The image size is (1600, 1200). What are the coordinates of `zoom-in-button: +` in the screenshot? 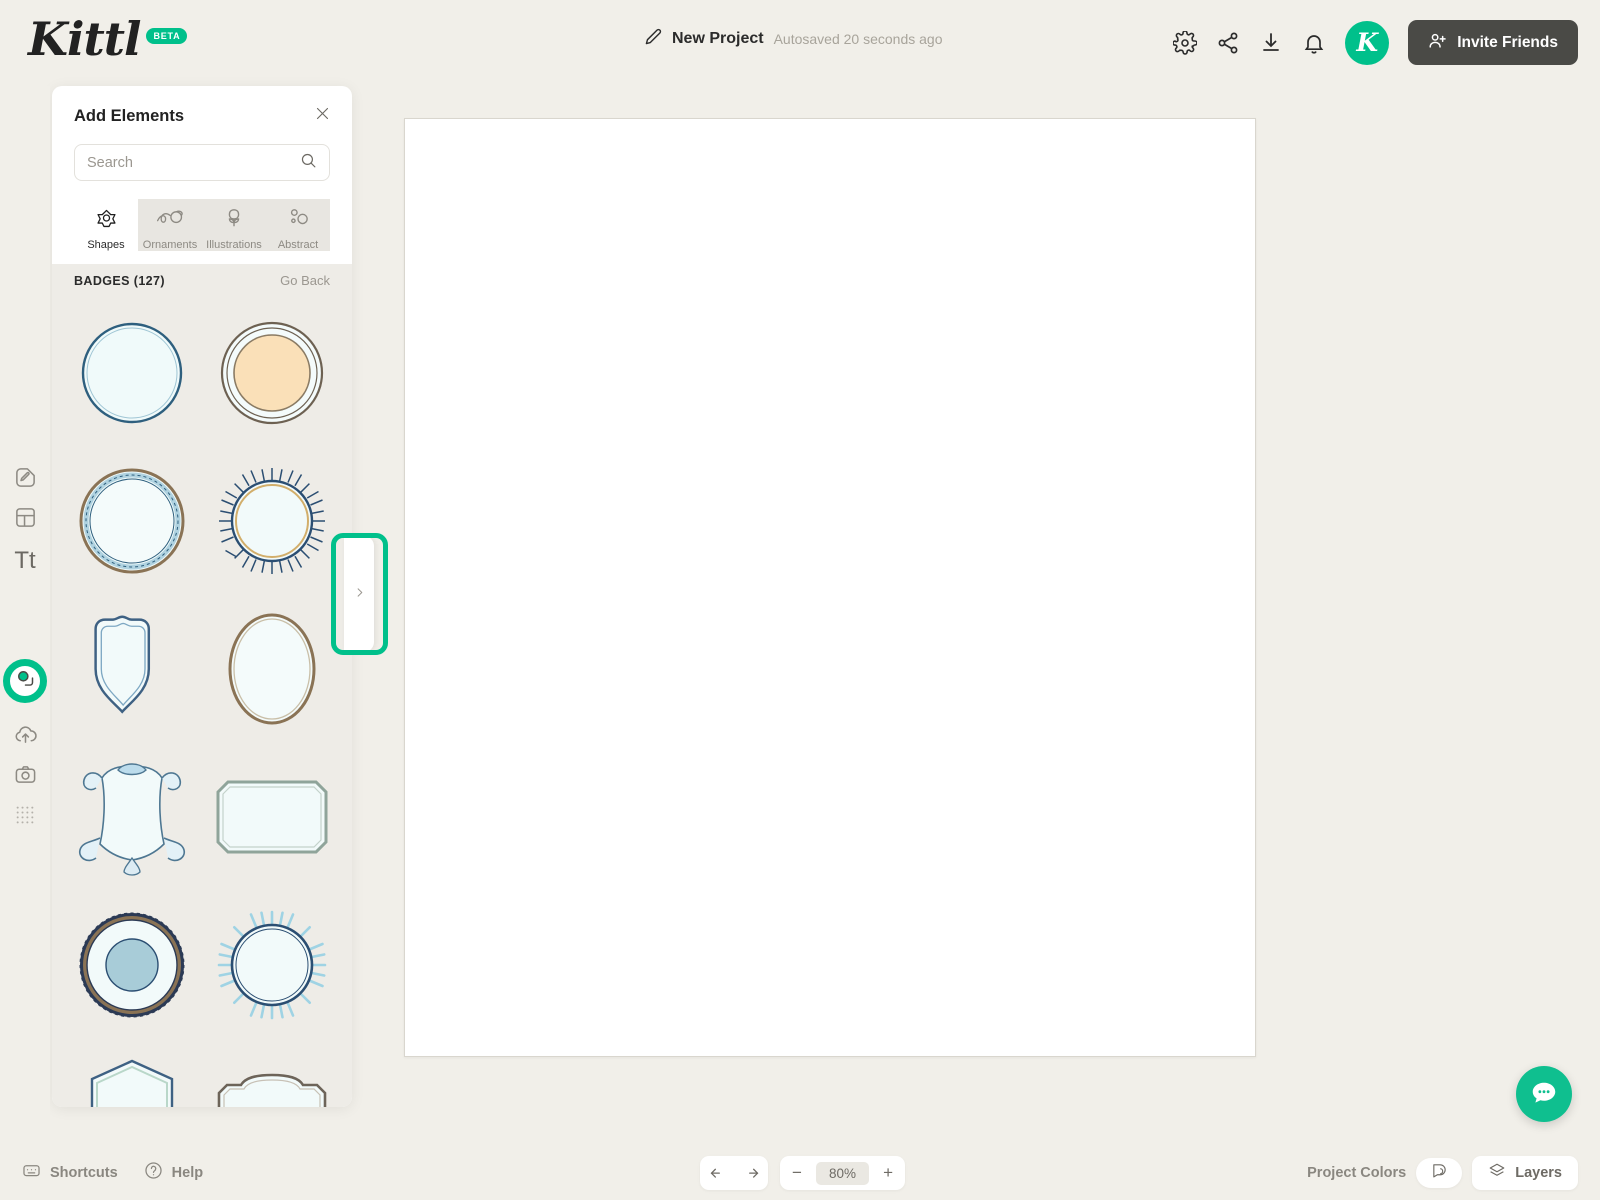 It's located at (888, 1173).